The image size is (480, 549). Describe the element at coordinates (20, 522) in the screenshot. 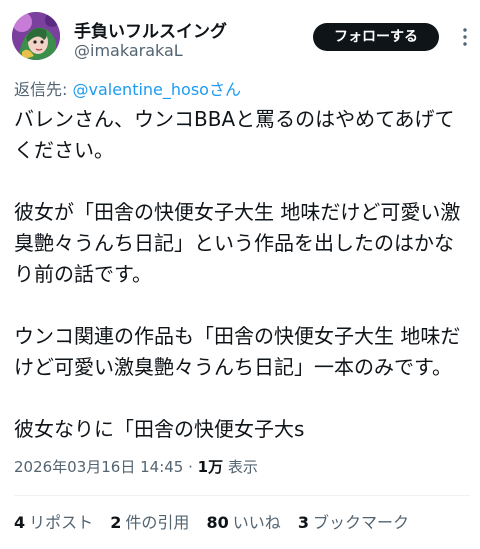

I see `reposts-count: 4` at that location.